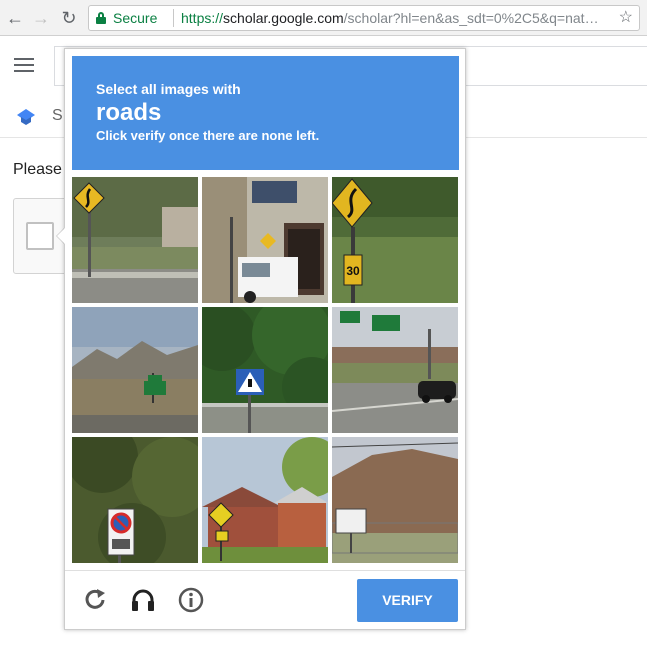 The image size is (647, 666). I want to click on verification-message: Please, so click(37, 169).